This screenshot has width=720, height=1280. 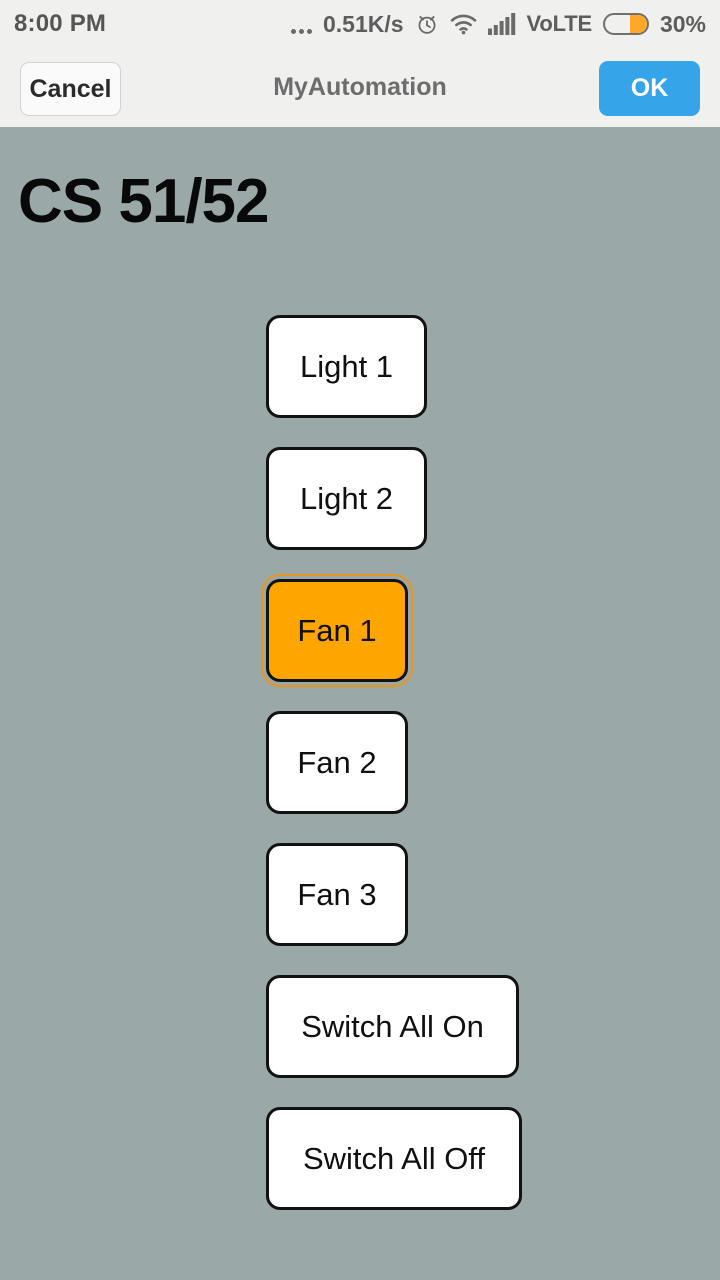 I want to click on network-speed-label: 0.51K/s, so click(x=363, y=23).